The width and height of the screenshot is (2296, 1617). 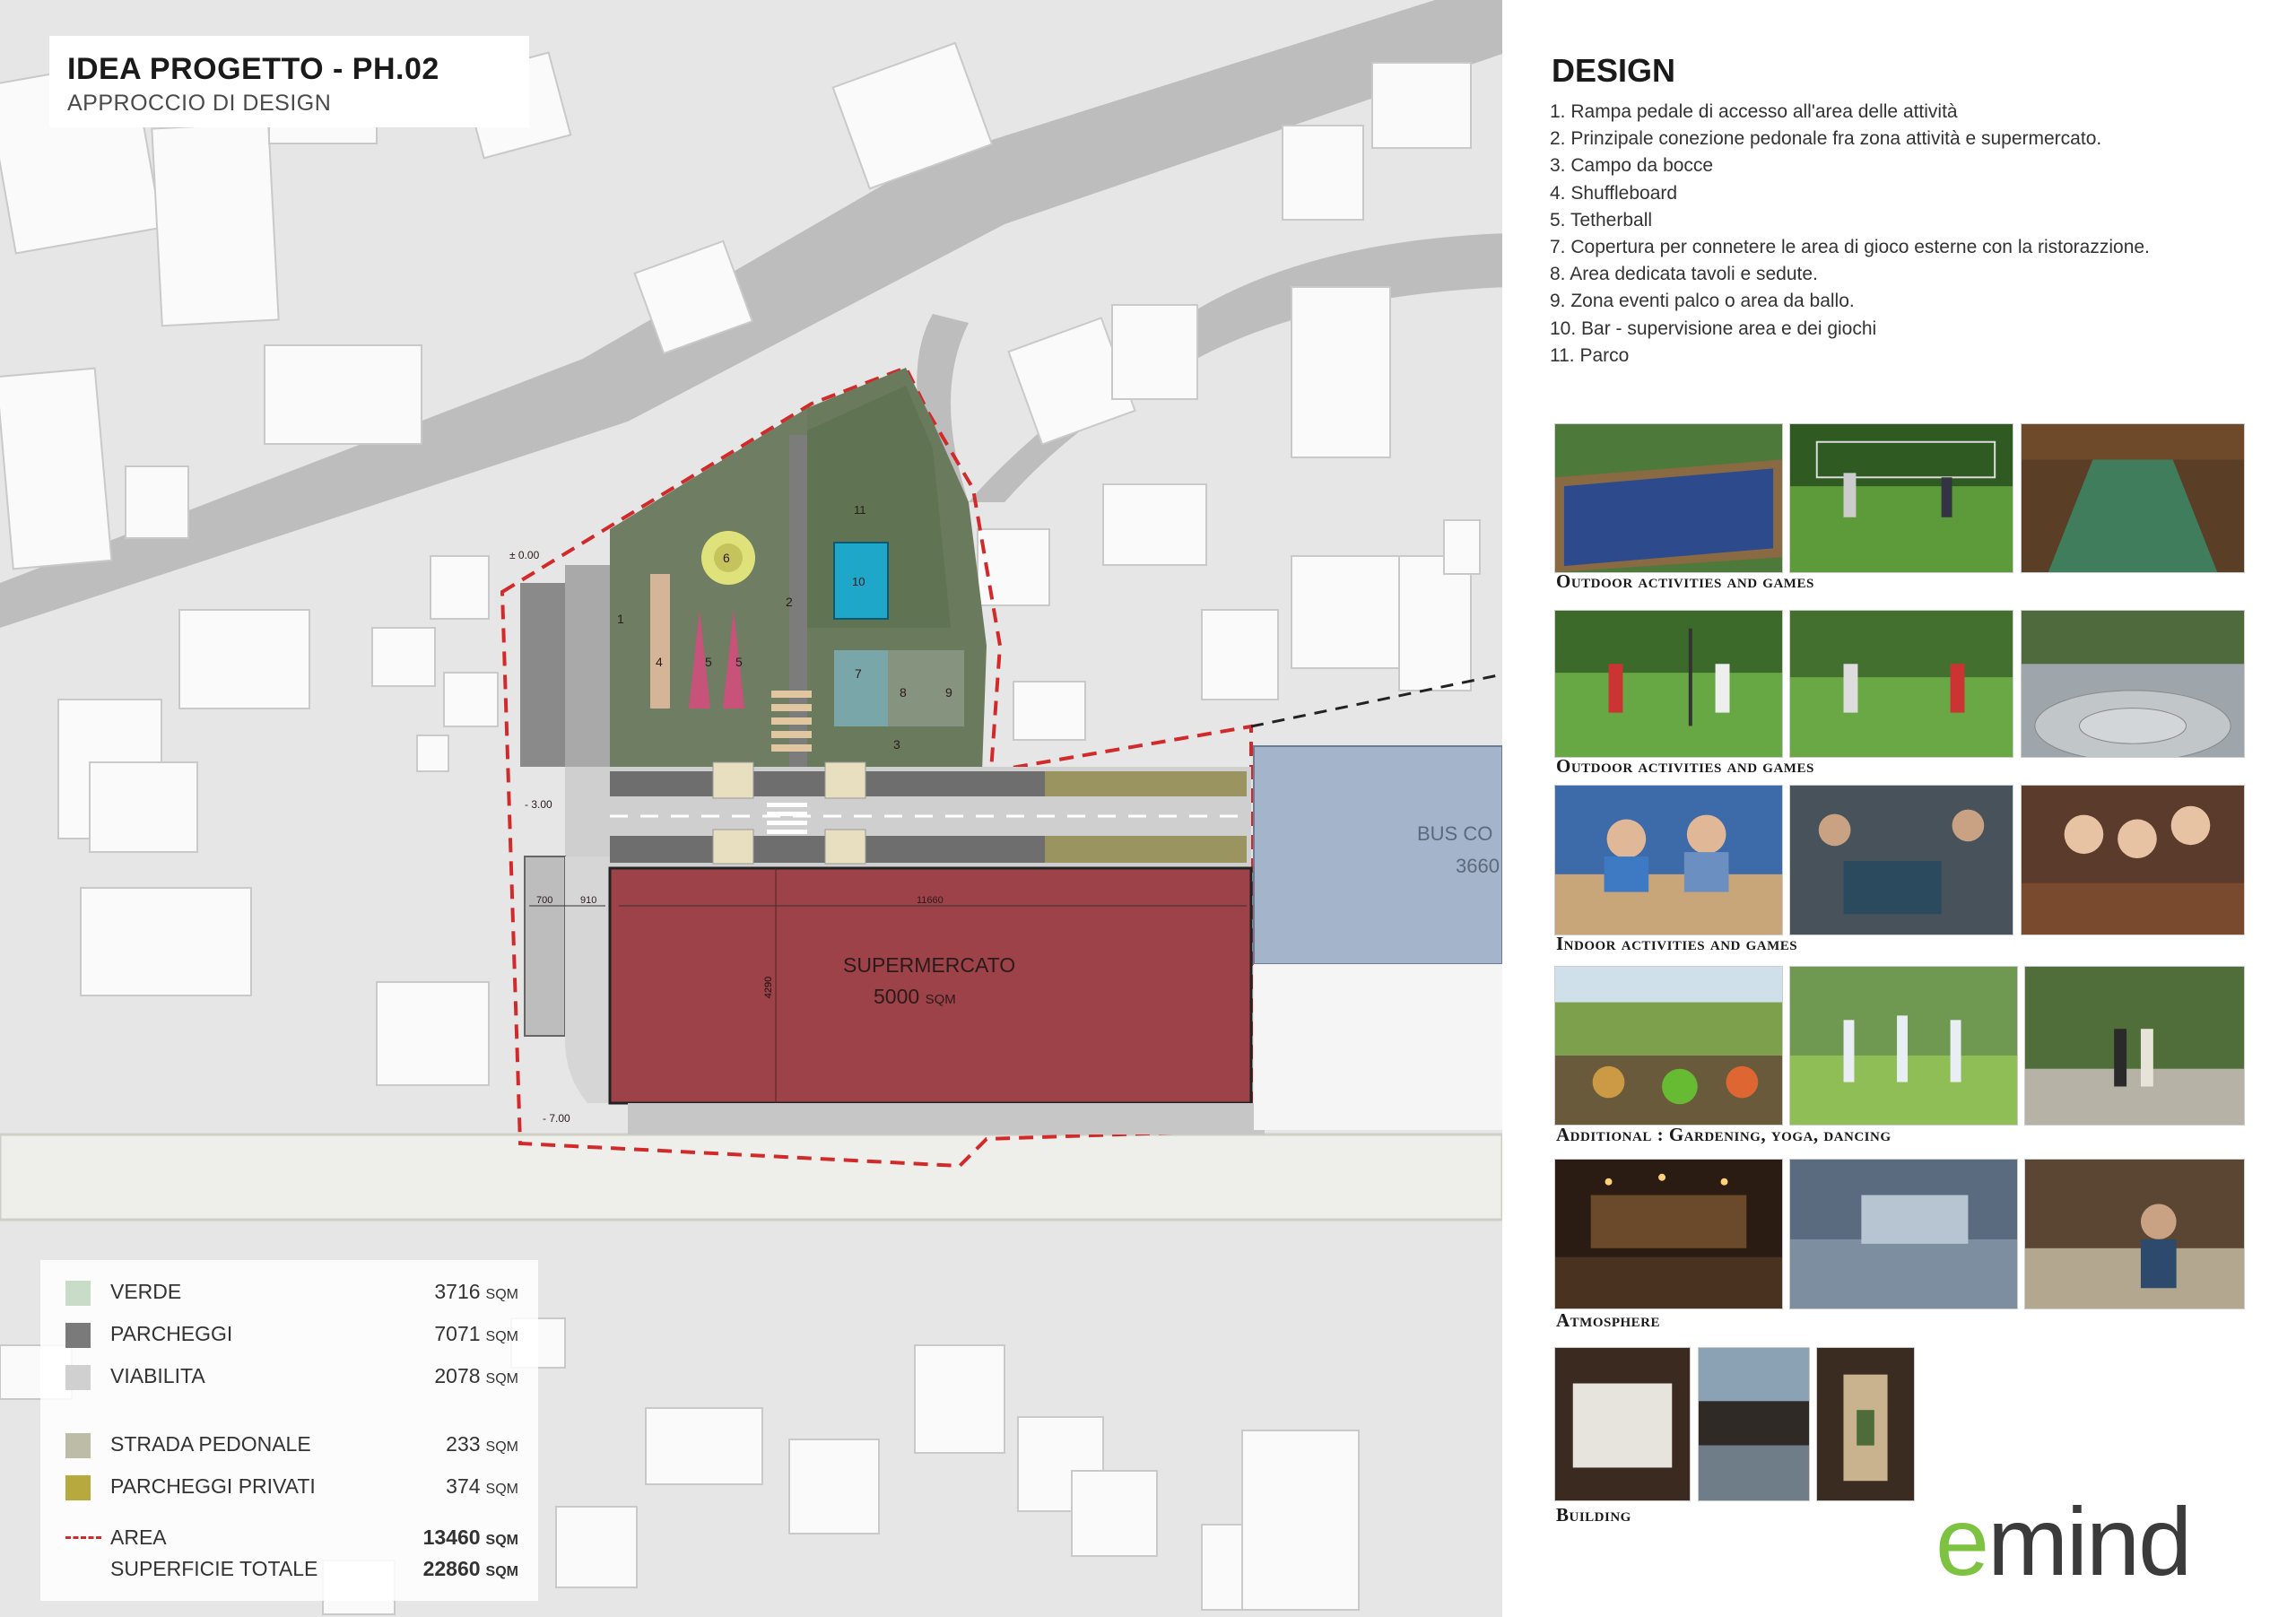 What do you see at coordinates (1593, 1515) in the screenshot?
I see `caption-building: Building` at bounding box center [1593, 1515].